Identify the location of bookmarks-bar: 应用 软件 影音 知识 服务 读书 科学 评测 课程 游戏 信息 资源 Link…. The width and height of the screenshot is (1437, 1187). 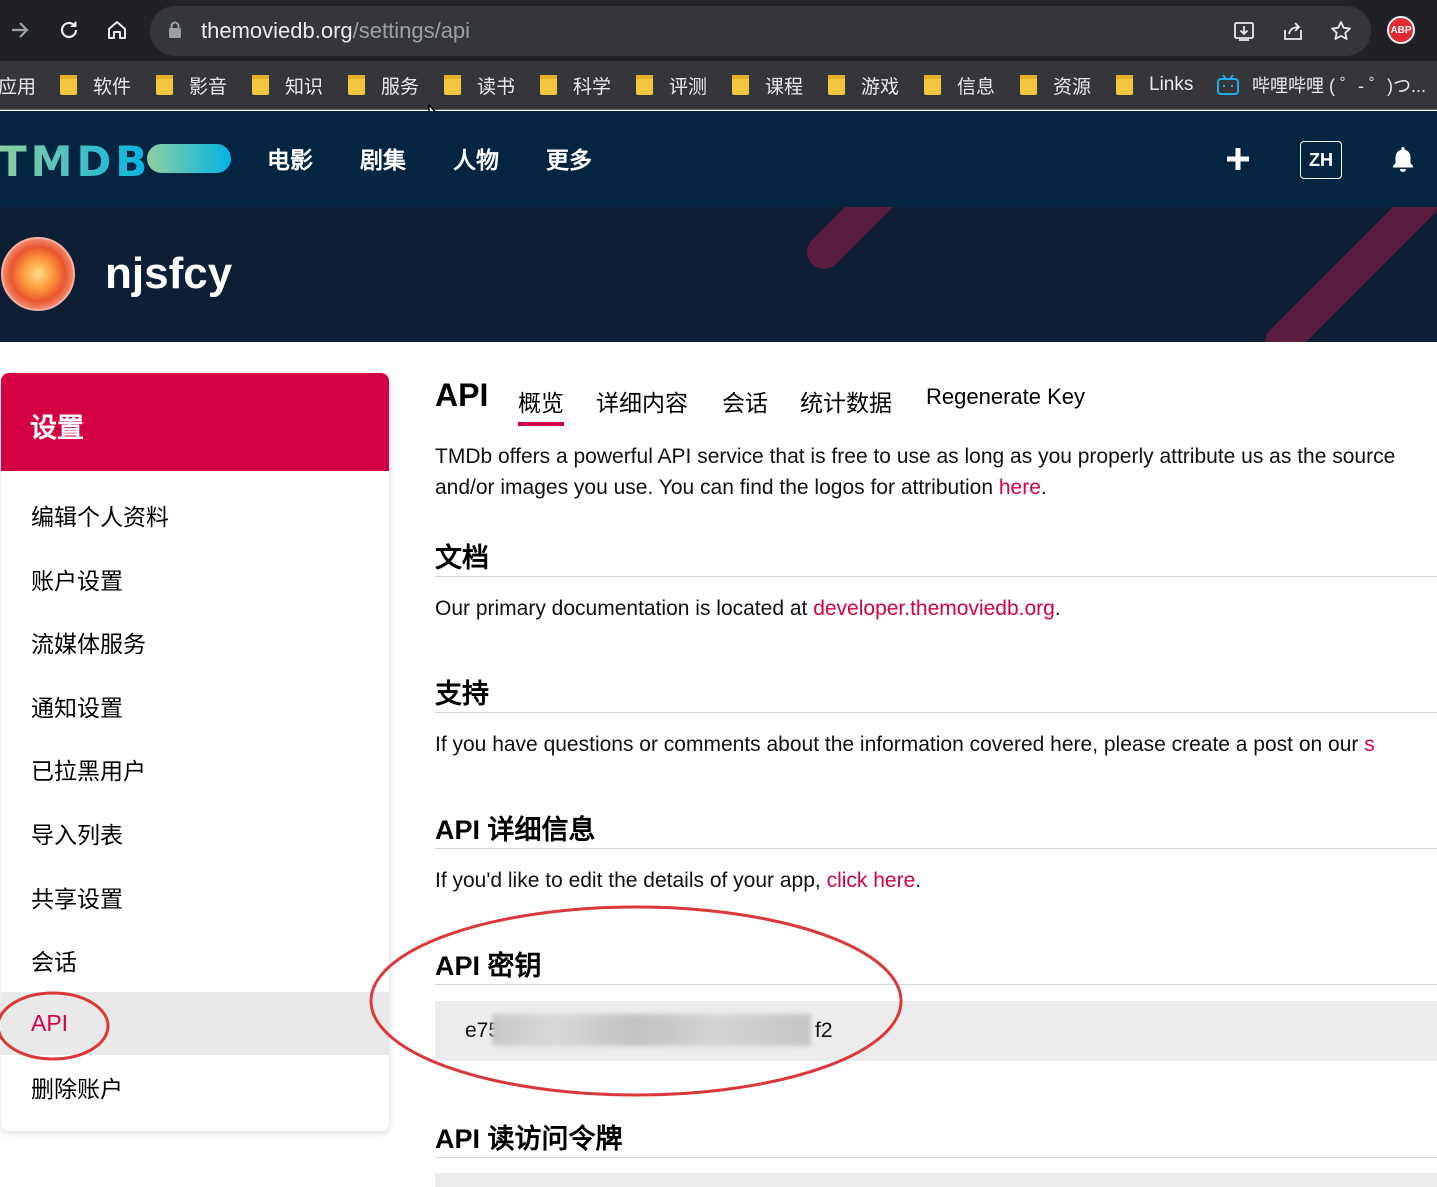
(718, 85).